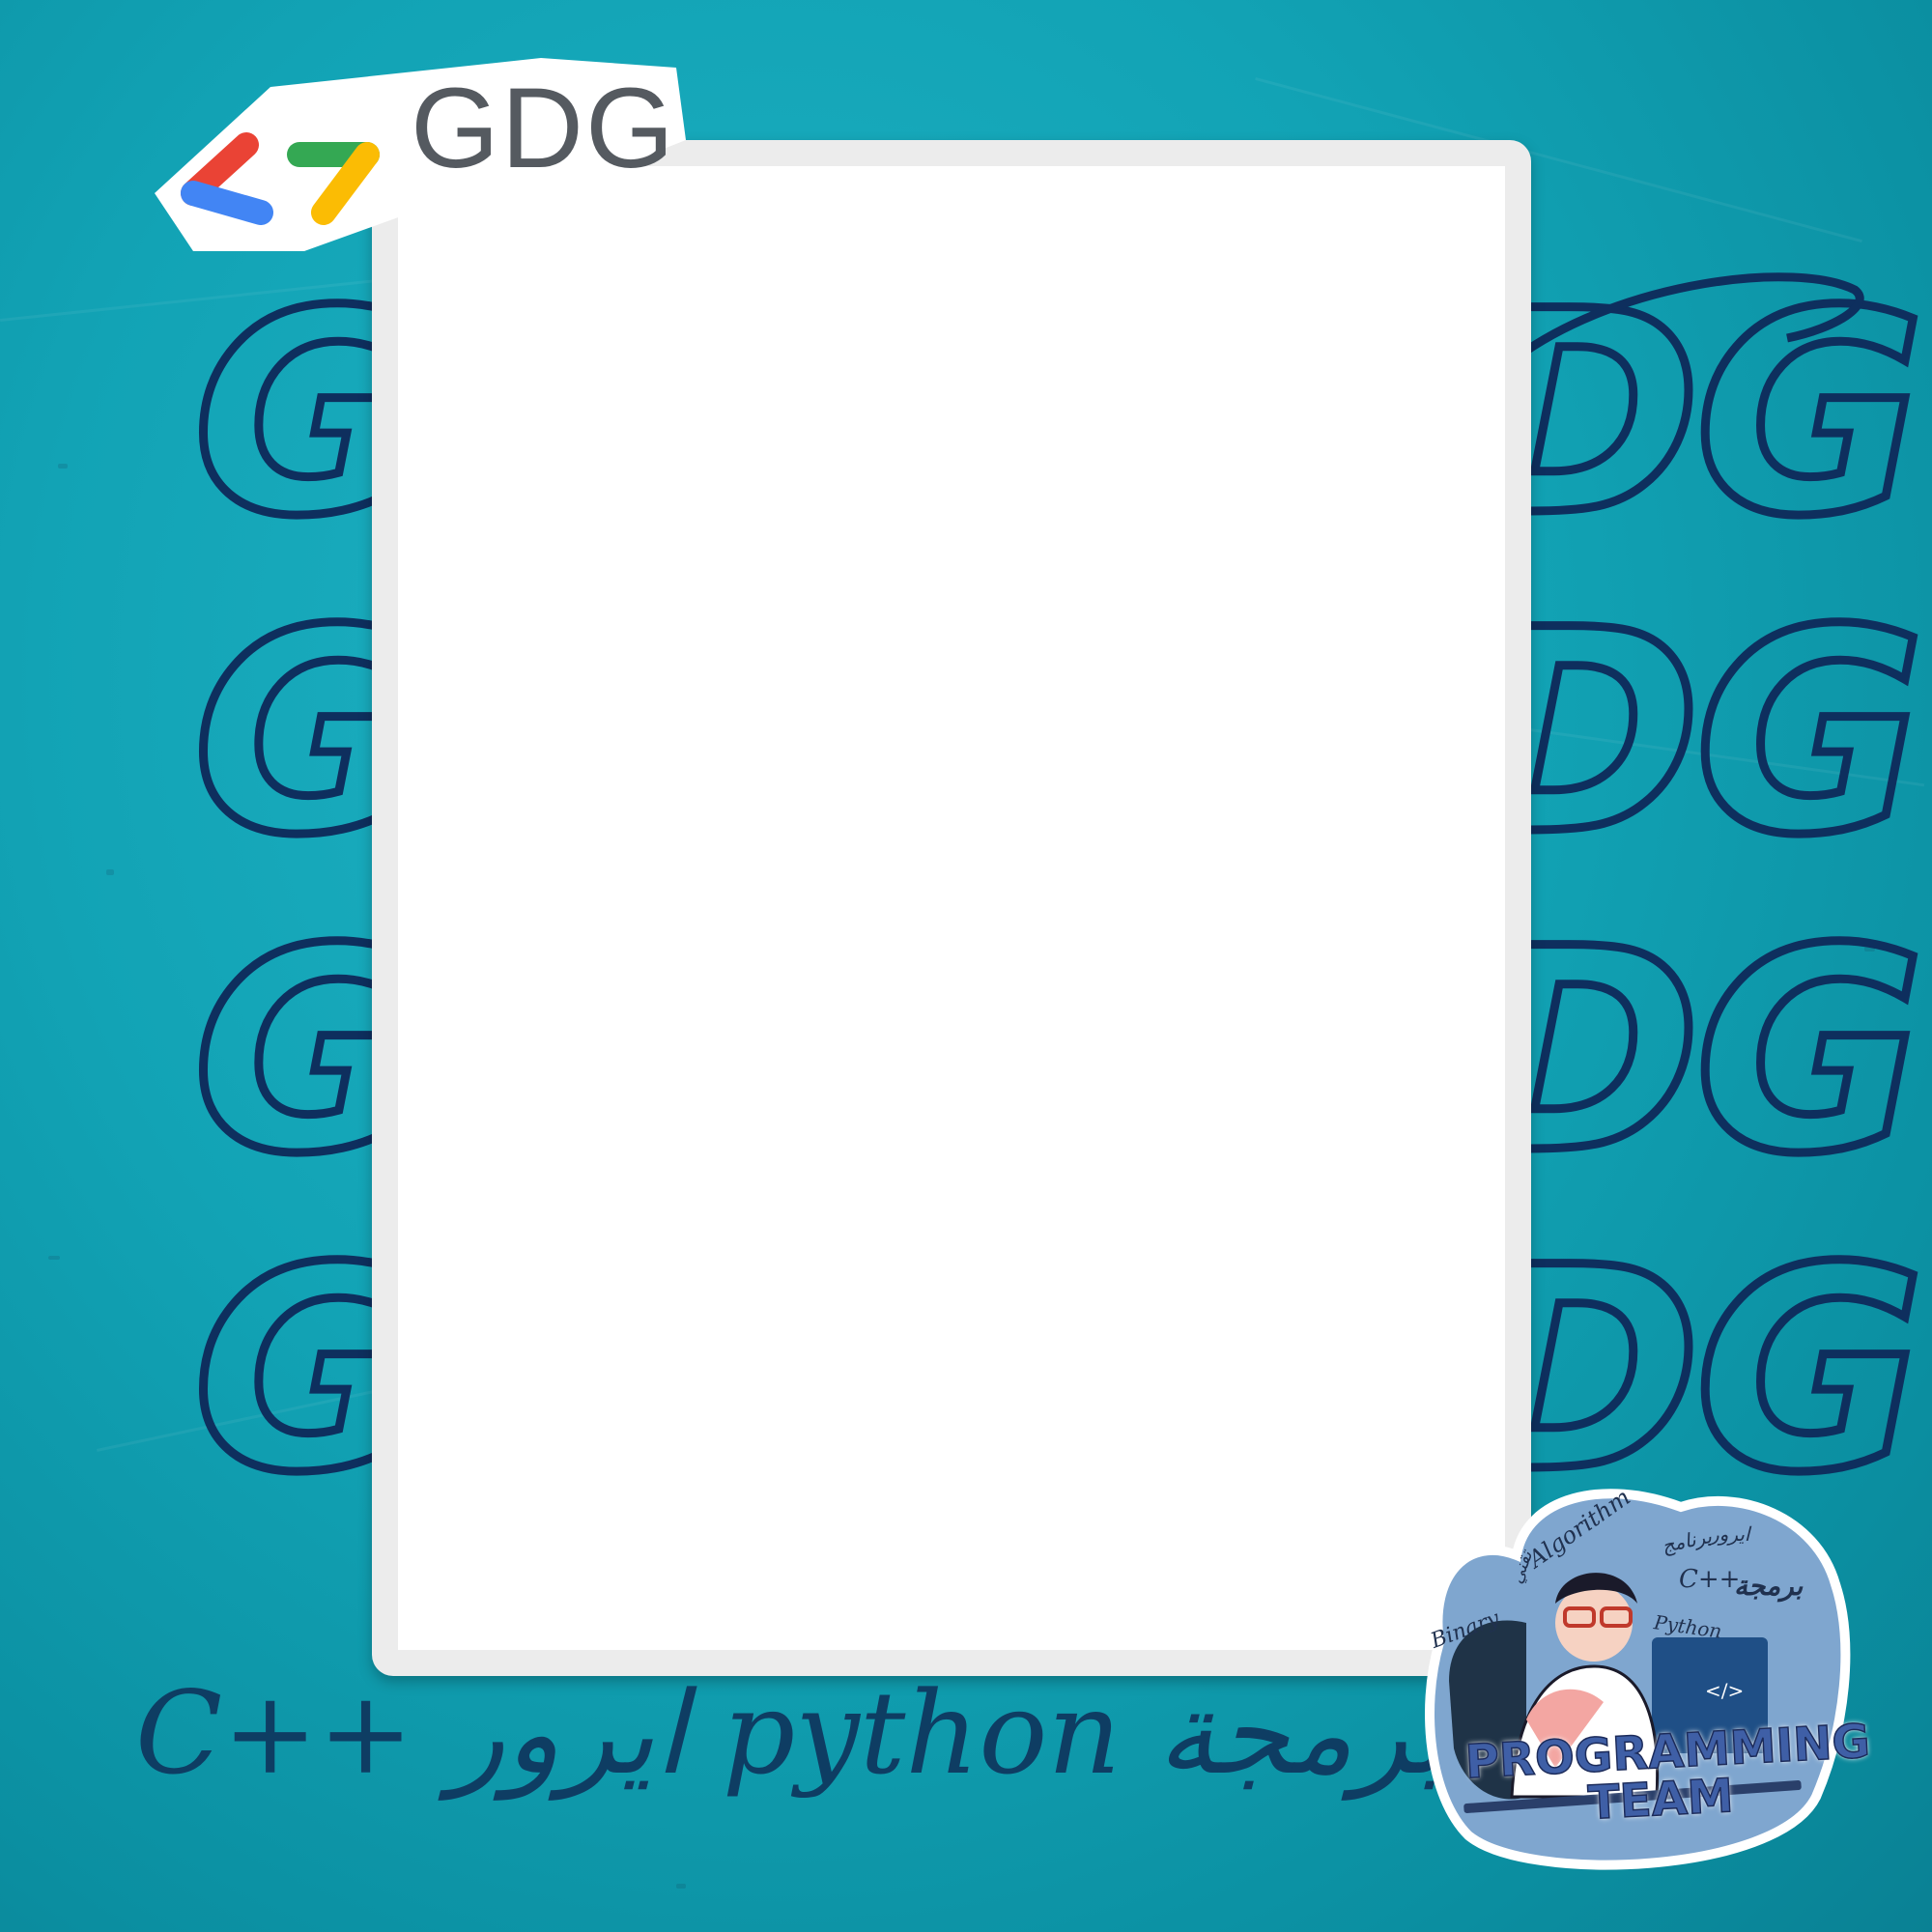 The width and height of the screenshot is (1932, 1932). Describe the element at coordinates (543, 128) in the screenshot. I see `gdg-wordmark: GDG` at that location.